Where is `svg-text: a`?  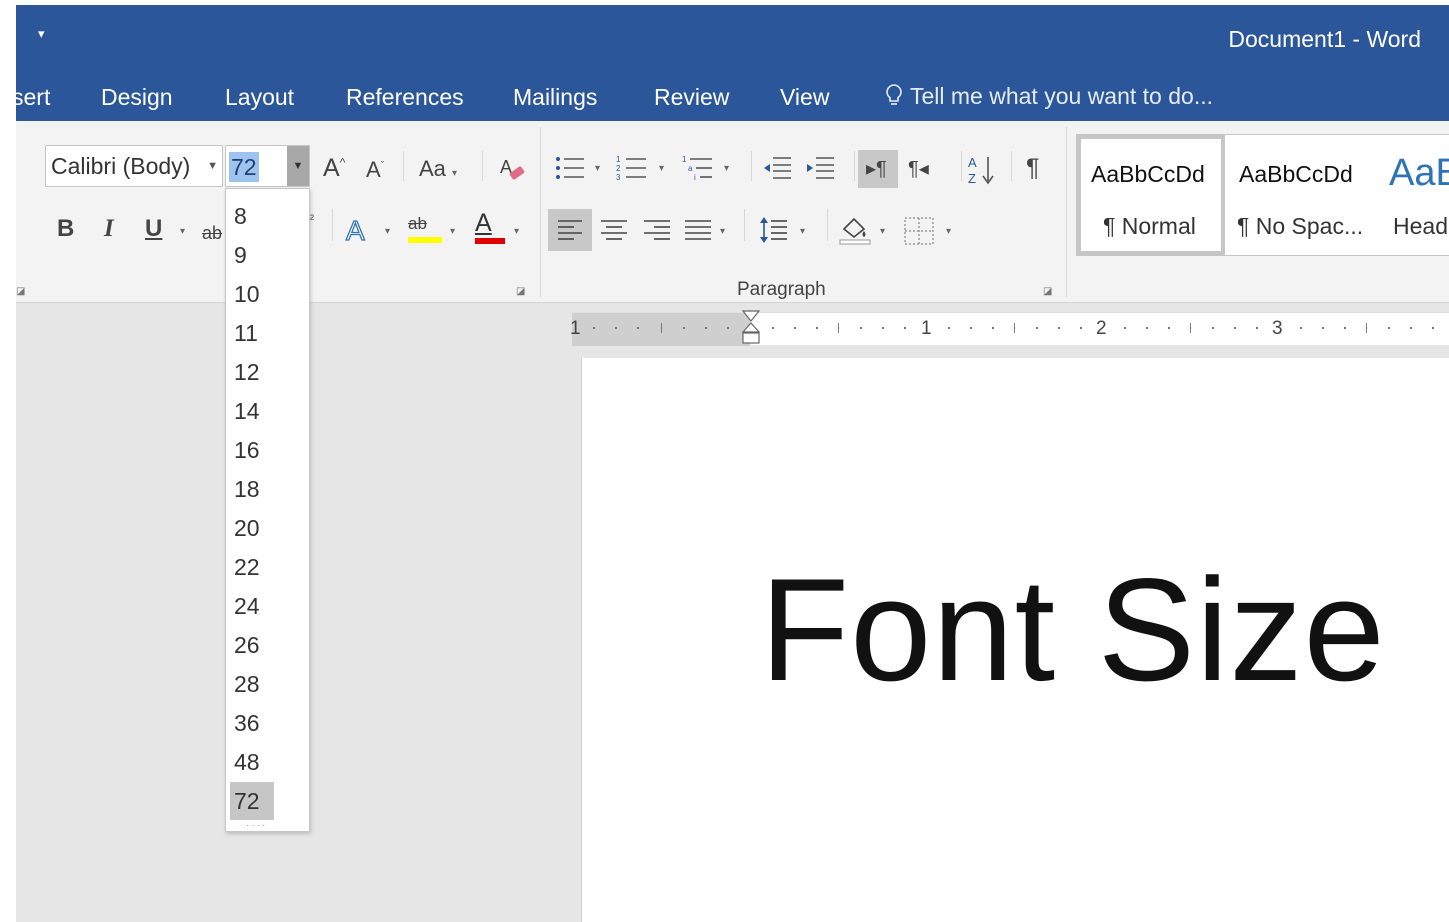
svg-text: a is located at coordinates (690, 168).